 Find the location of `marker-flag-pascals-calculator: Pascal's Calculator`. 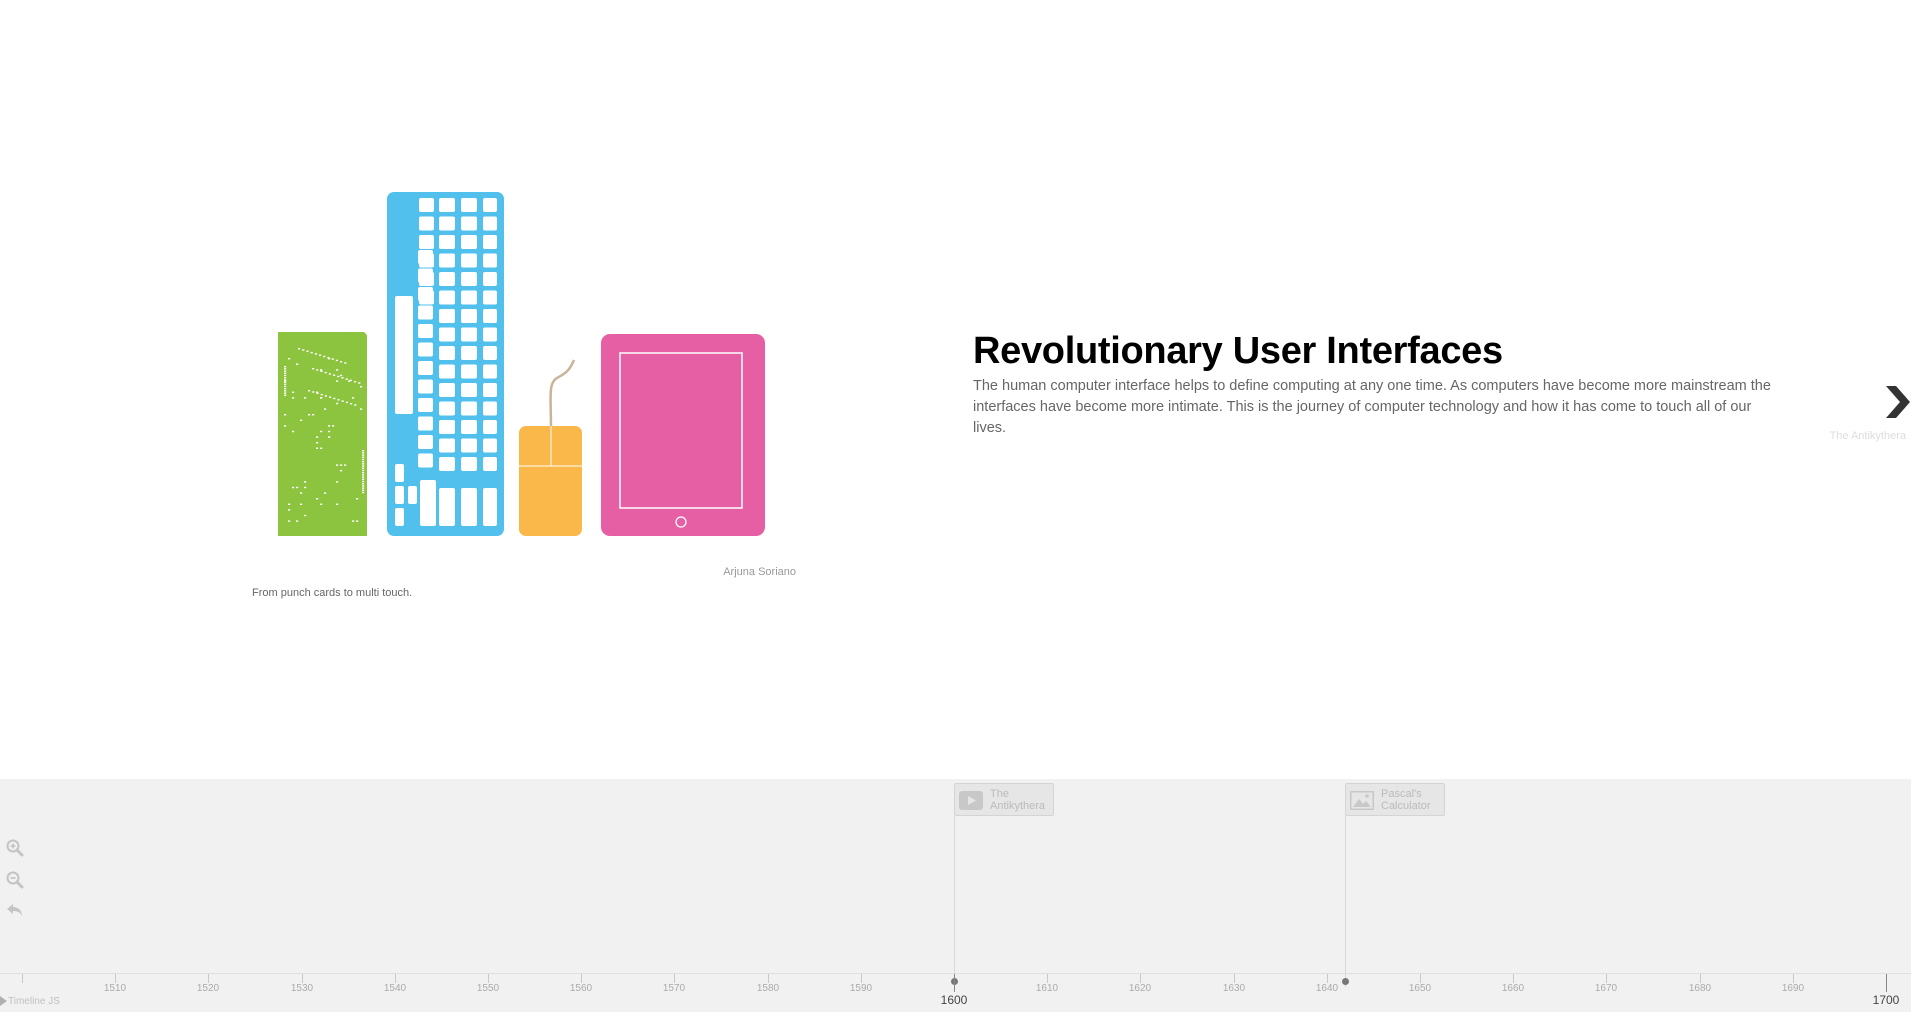

marker-flag-pascals-calculator: Pascal's Calculator is located at coordinates (1395, 799).